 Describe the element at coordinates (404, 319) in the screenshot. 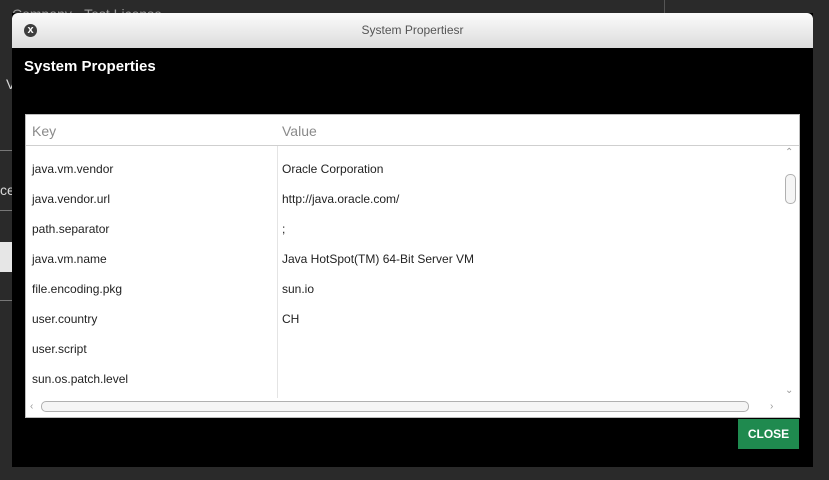

I see `table-row: user.country CH` at that location.